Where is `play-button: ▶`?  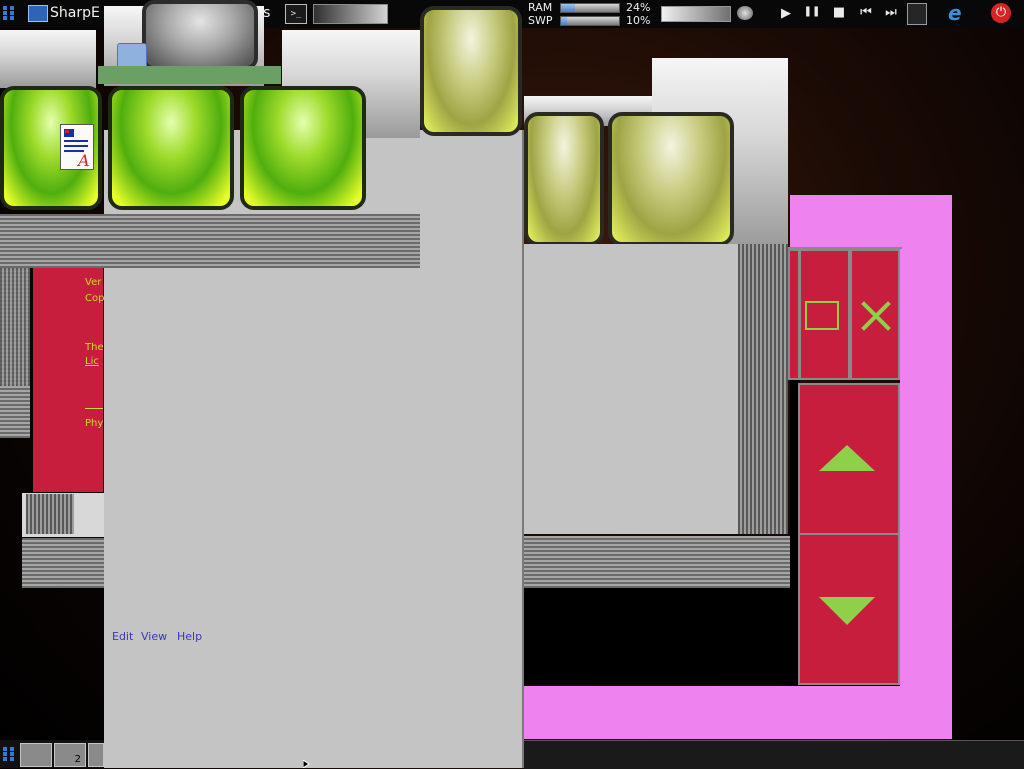
play-button: ▶ is located at coordinates (786, 13).